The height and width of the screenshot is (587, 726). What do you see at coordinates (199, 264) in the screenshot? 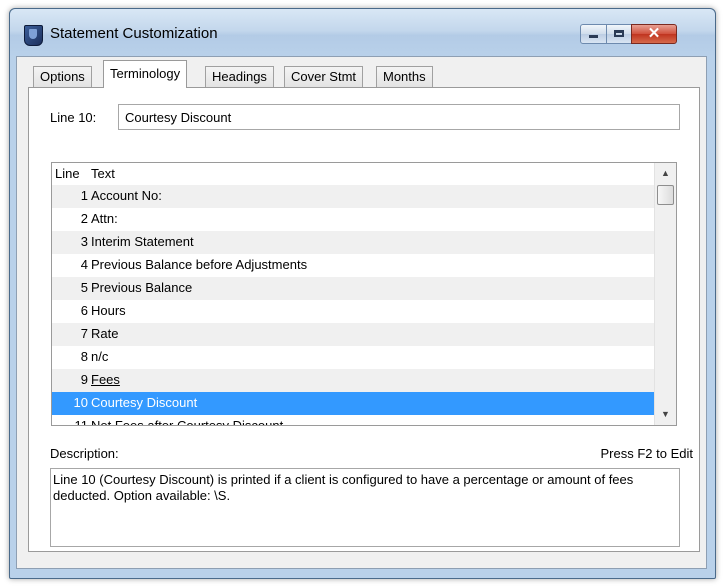
I see `row-text: Previous Balance before Adjustments` at bounding box center [199, 264].